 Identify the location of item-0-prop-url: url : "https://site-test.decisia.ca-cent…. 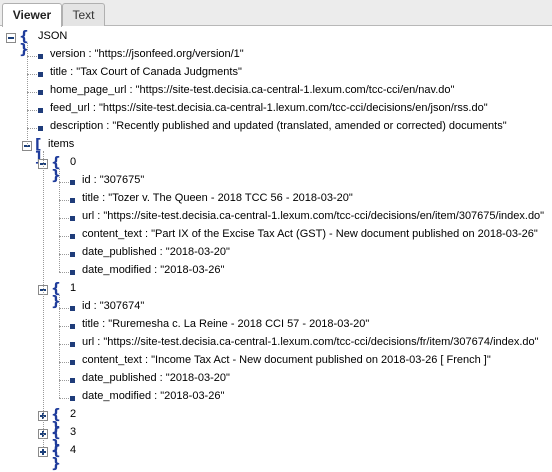
(313, 216).